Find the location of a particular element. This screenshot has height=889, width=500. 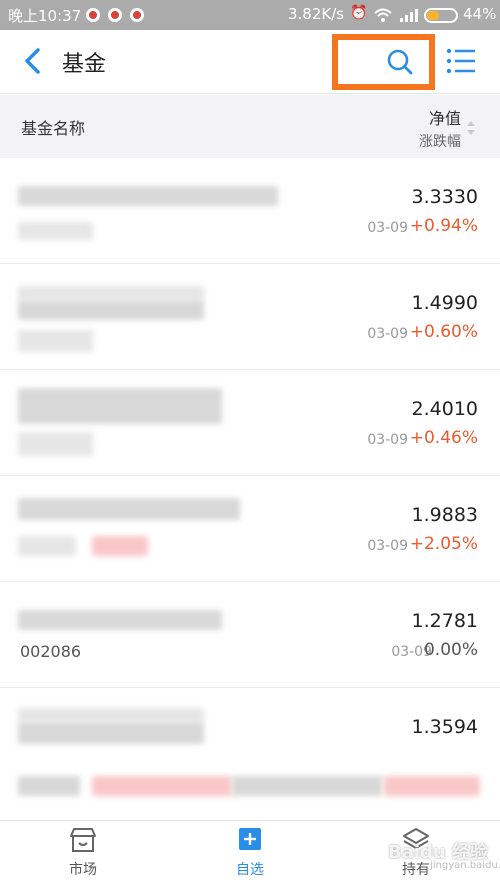

column-fund-name: 基金名称 is located at coordinates (53, 128).